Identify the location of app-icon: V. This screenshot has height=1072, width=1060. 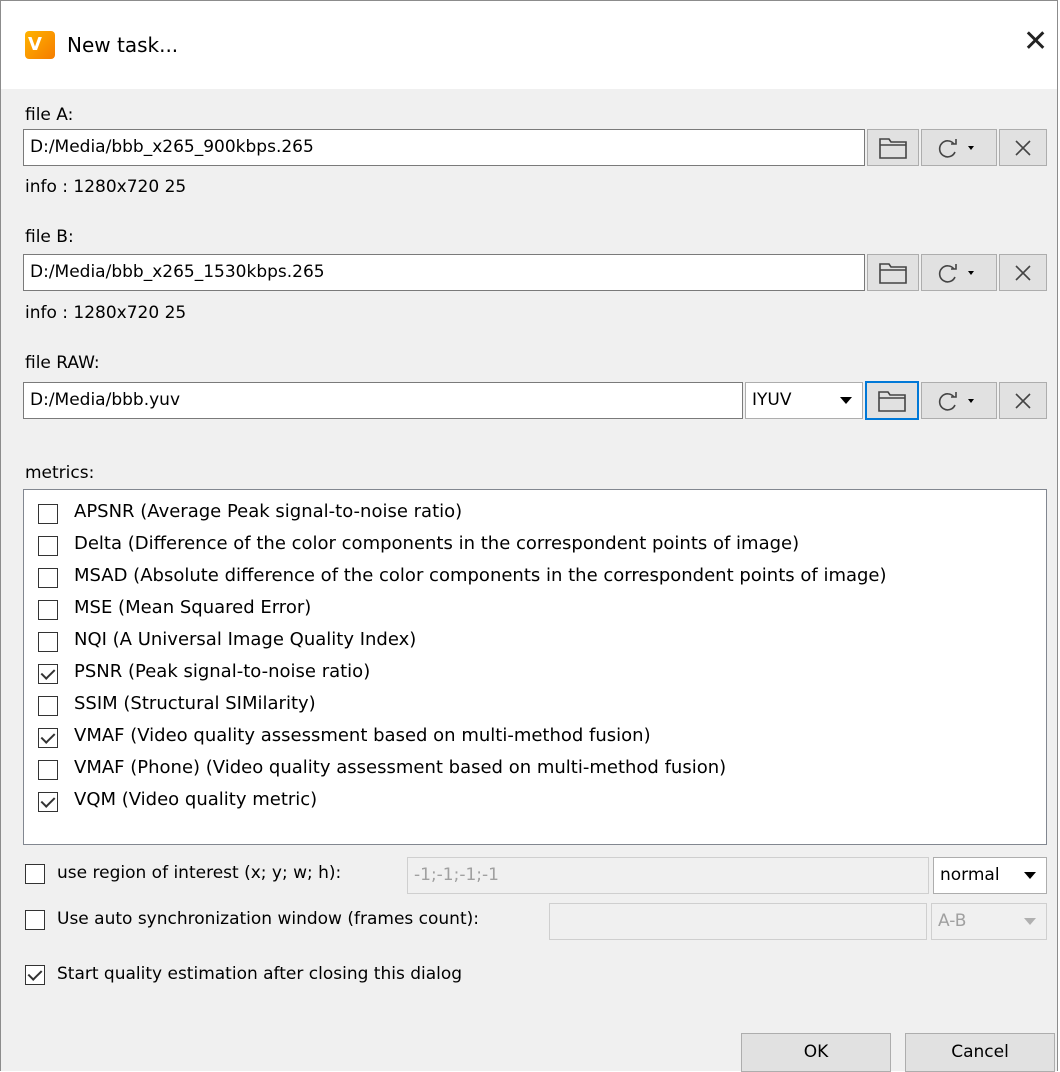
(40, 45).